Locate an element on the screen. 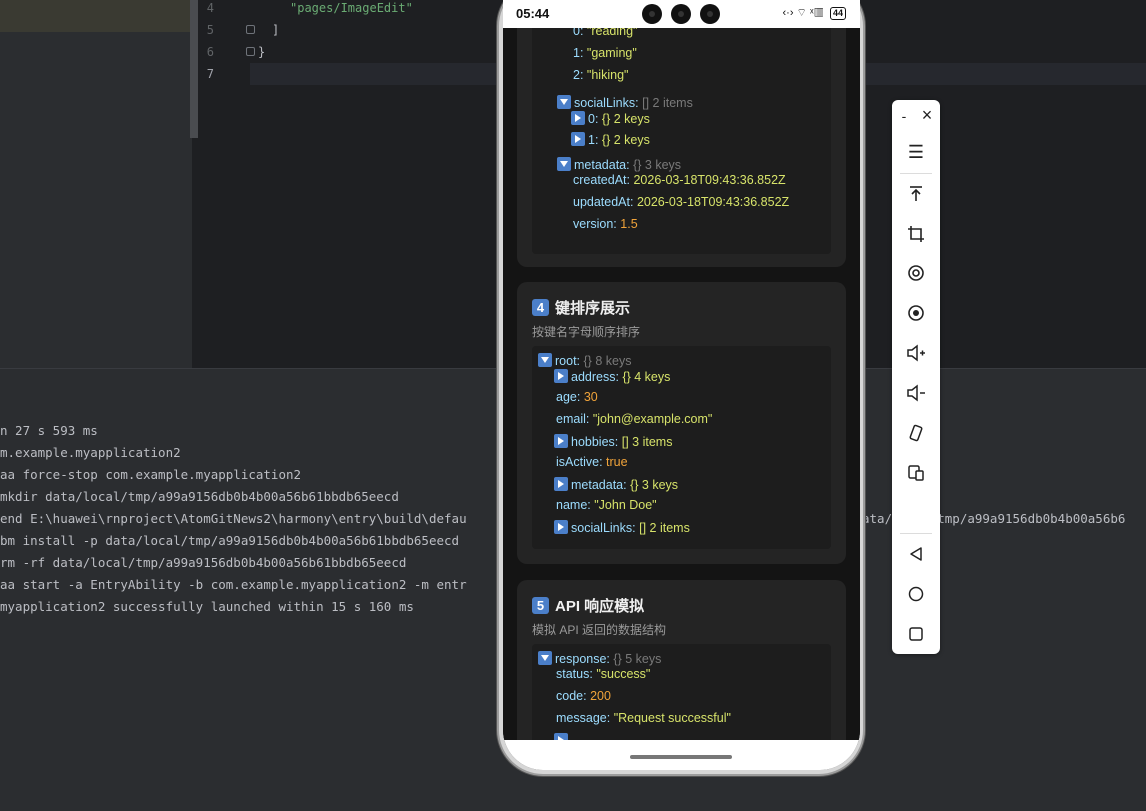  code-line: ] is located at coordinates (275, 30).